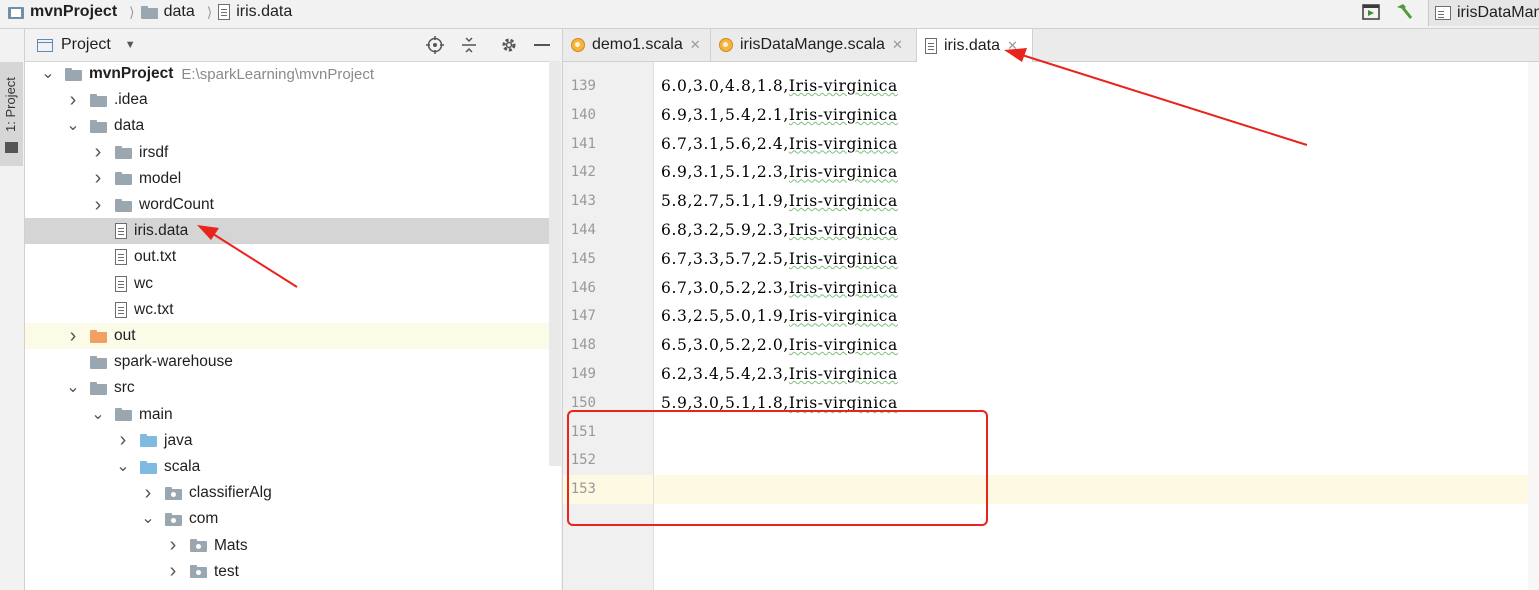 This screenshot has width=1539, height=590. What do you see at coordinates (583, 230) in the screenshot?
I see `line-number: 144` at bounding box center [583, 230].